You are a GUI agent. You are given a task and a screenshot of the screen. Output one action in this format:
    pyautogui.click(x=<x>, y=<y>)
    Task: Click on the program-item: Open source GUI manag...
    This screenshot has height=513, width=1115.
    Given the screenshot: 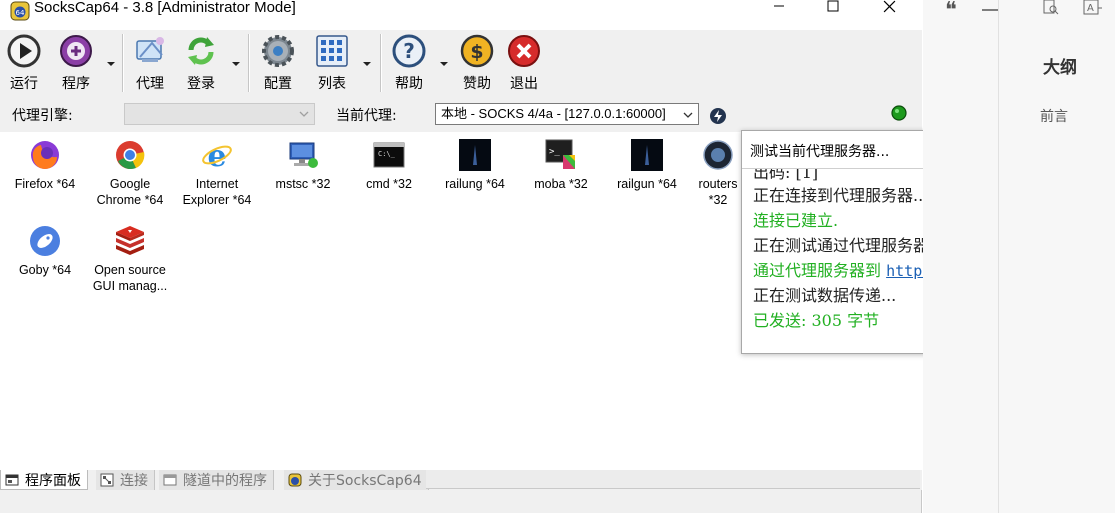 What is the action you would take?
    pyautogui.click(x=130, y=259)
    